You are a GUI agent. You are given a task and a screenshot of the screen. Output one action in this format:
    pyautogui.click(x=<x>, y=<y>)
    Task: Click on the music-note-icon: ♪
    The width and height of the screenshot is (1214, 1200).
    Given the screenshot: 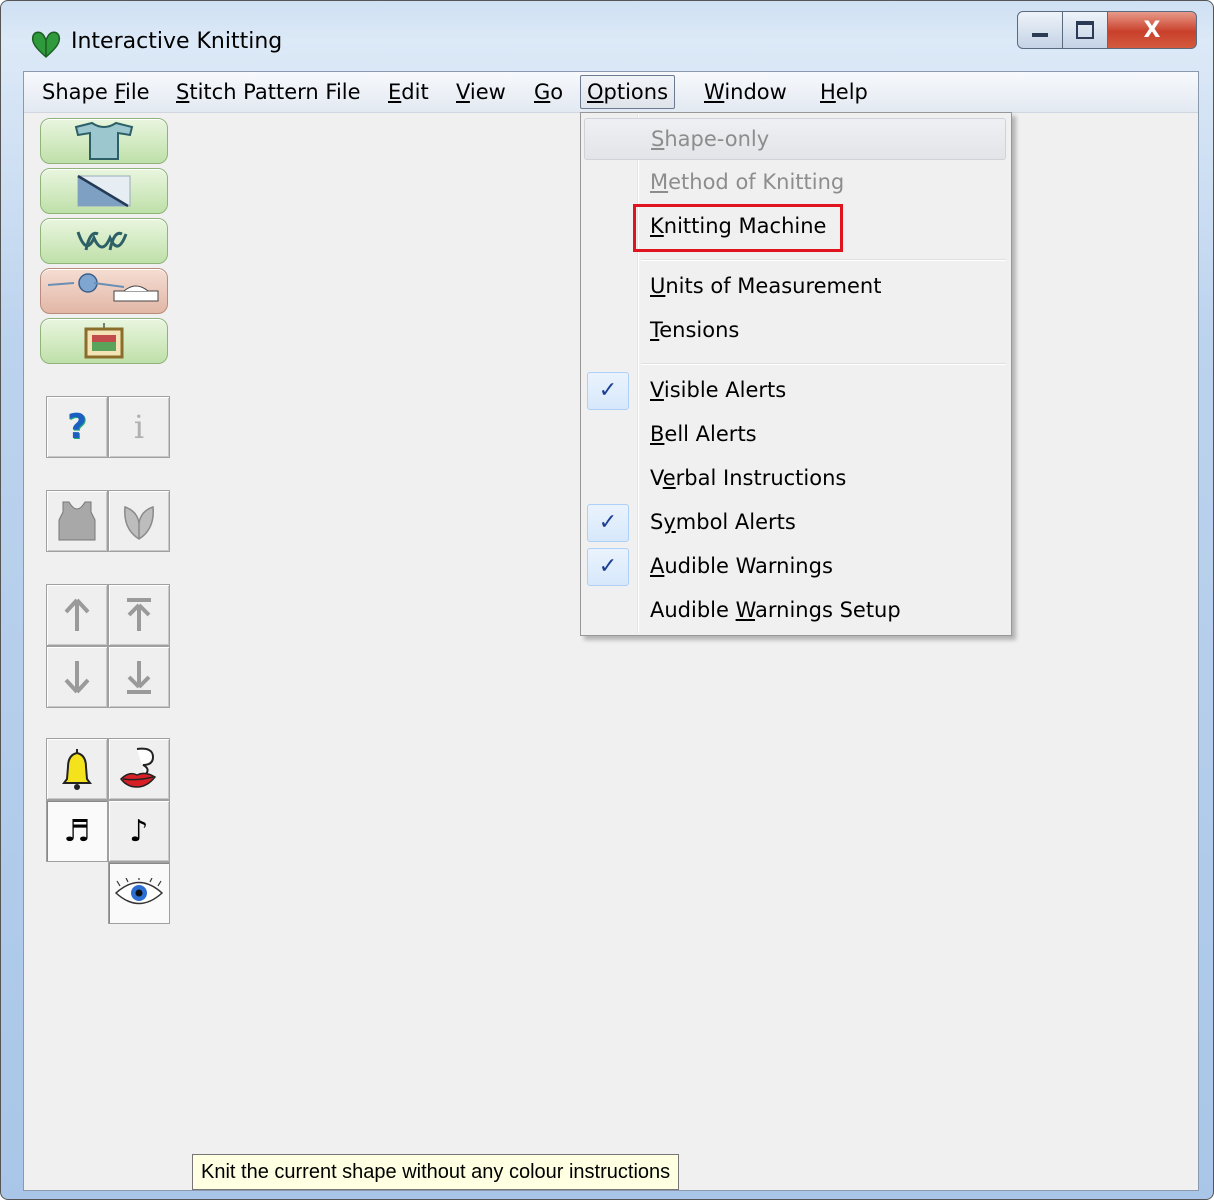 What is the action you would take?
    pyautogui.click(x=139, y=831)
    